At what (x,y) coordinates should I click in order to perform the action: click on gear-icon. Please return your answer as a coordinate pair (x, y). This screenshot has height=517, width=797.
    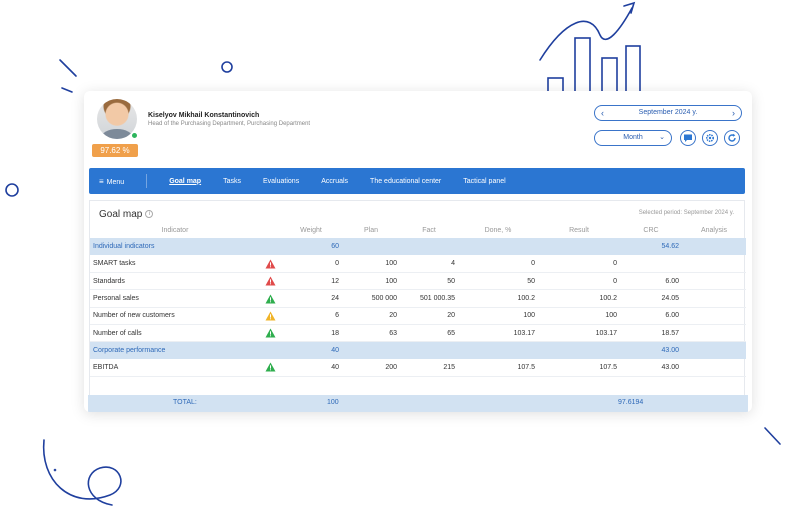
    Looking at the image, I should click on (710, 138).